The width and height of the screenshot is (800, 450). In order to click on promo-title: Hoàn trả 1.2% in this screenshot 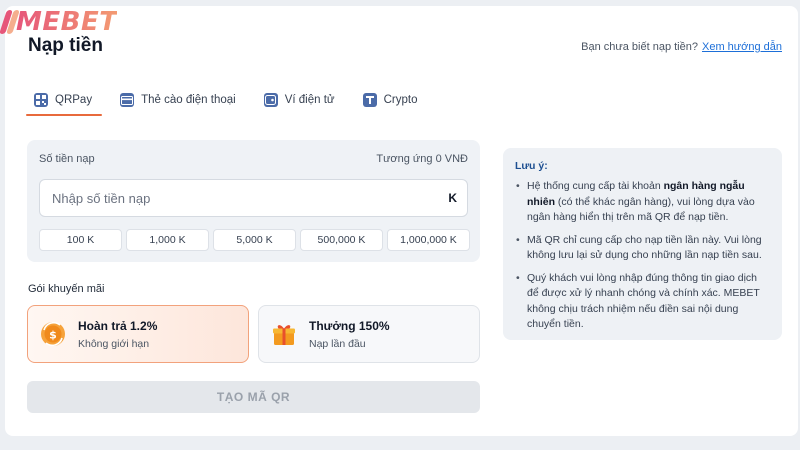, I will do `click(118, 325)`.